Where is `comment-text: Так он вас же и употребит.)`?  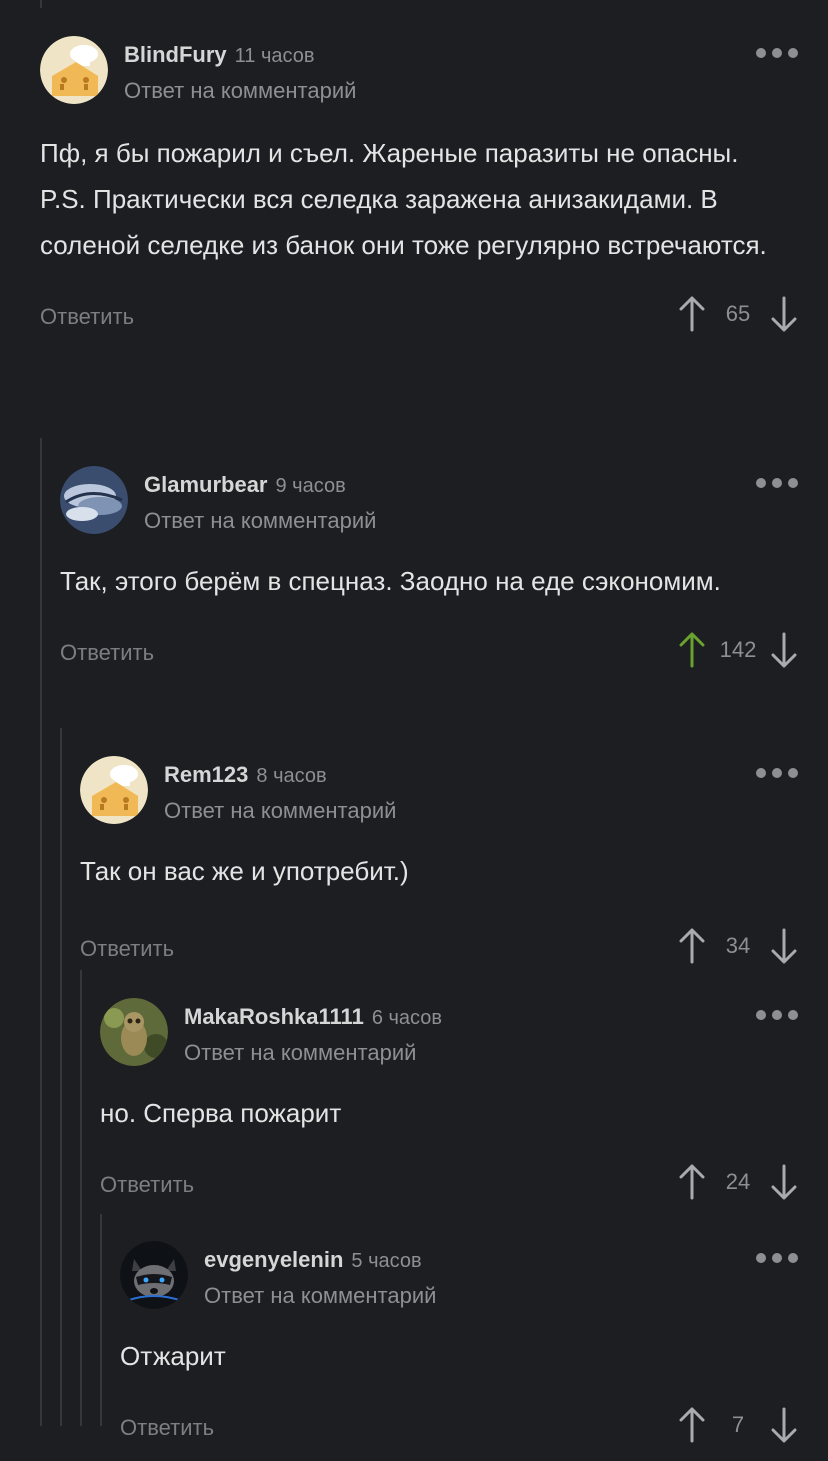 comment-text: Так он вас же и употребит.) is located at coordinates (244, 871).